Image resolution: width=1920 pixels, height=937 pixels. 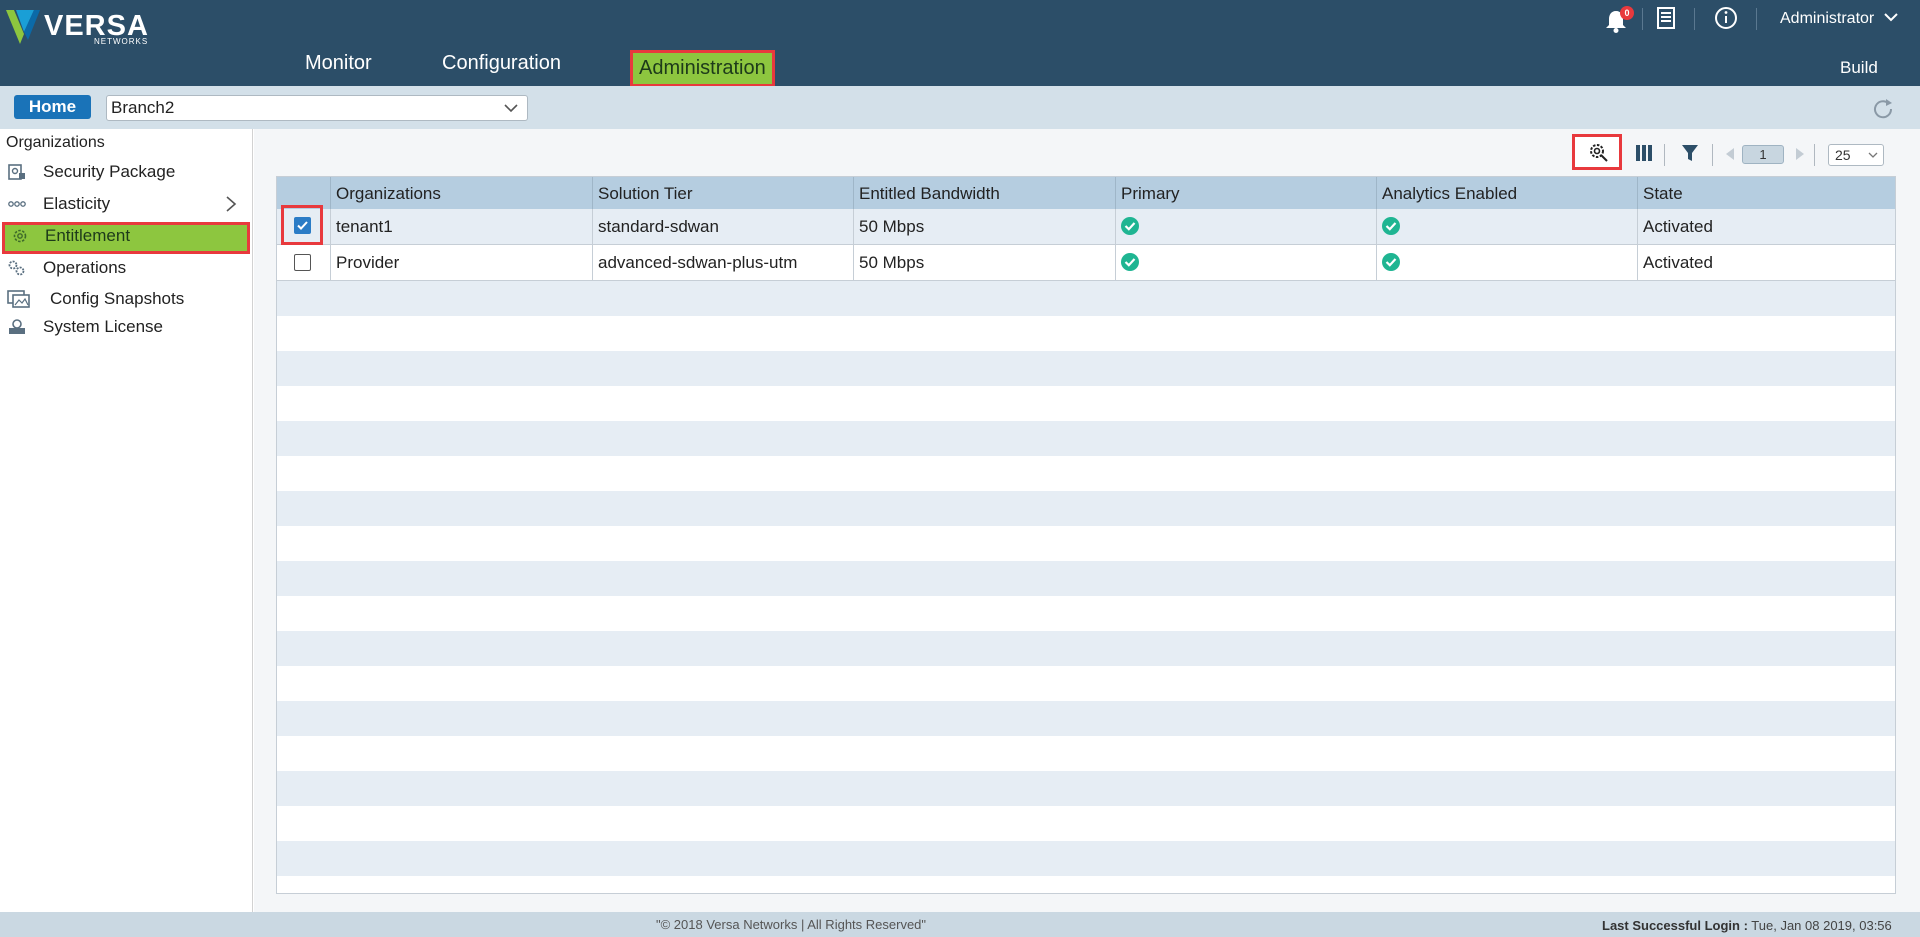 I want to click on sidebar-item-label: Config Snapshots, so click(x=117, y=298).